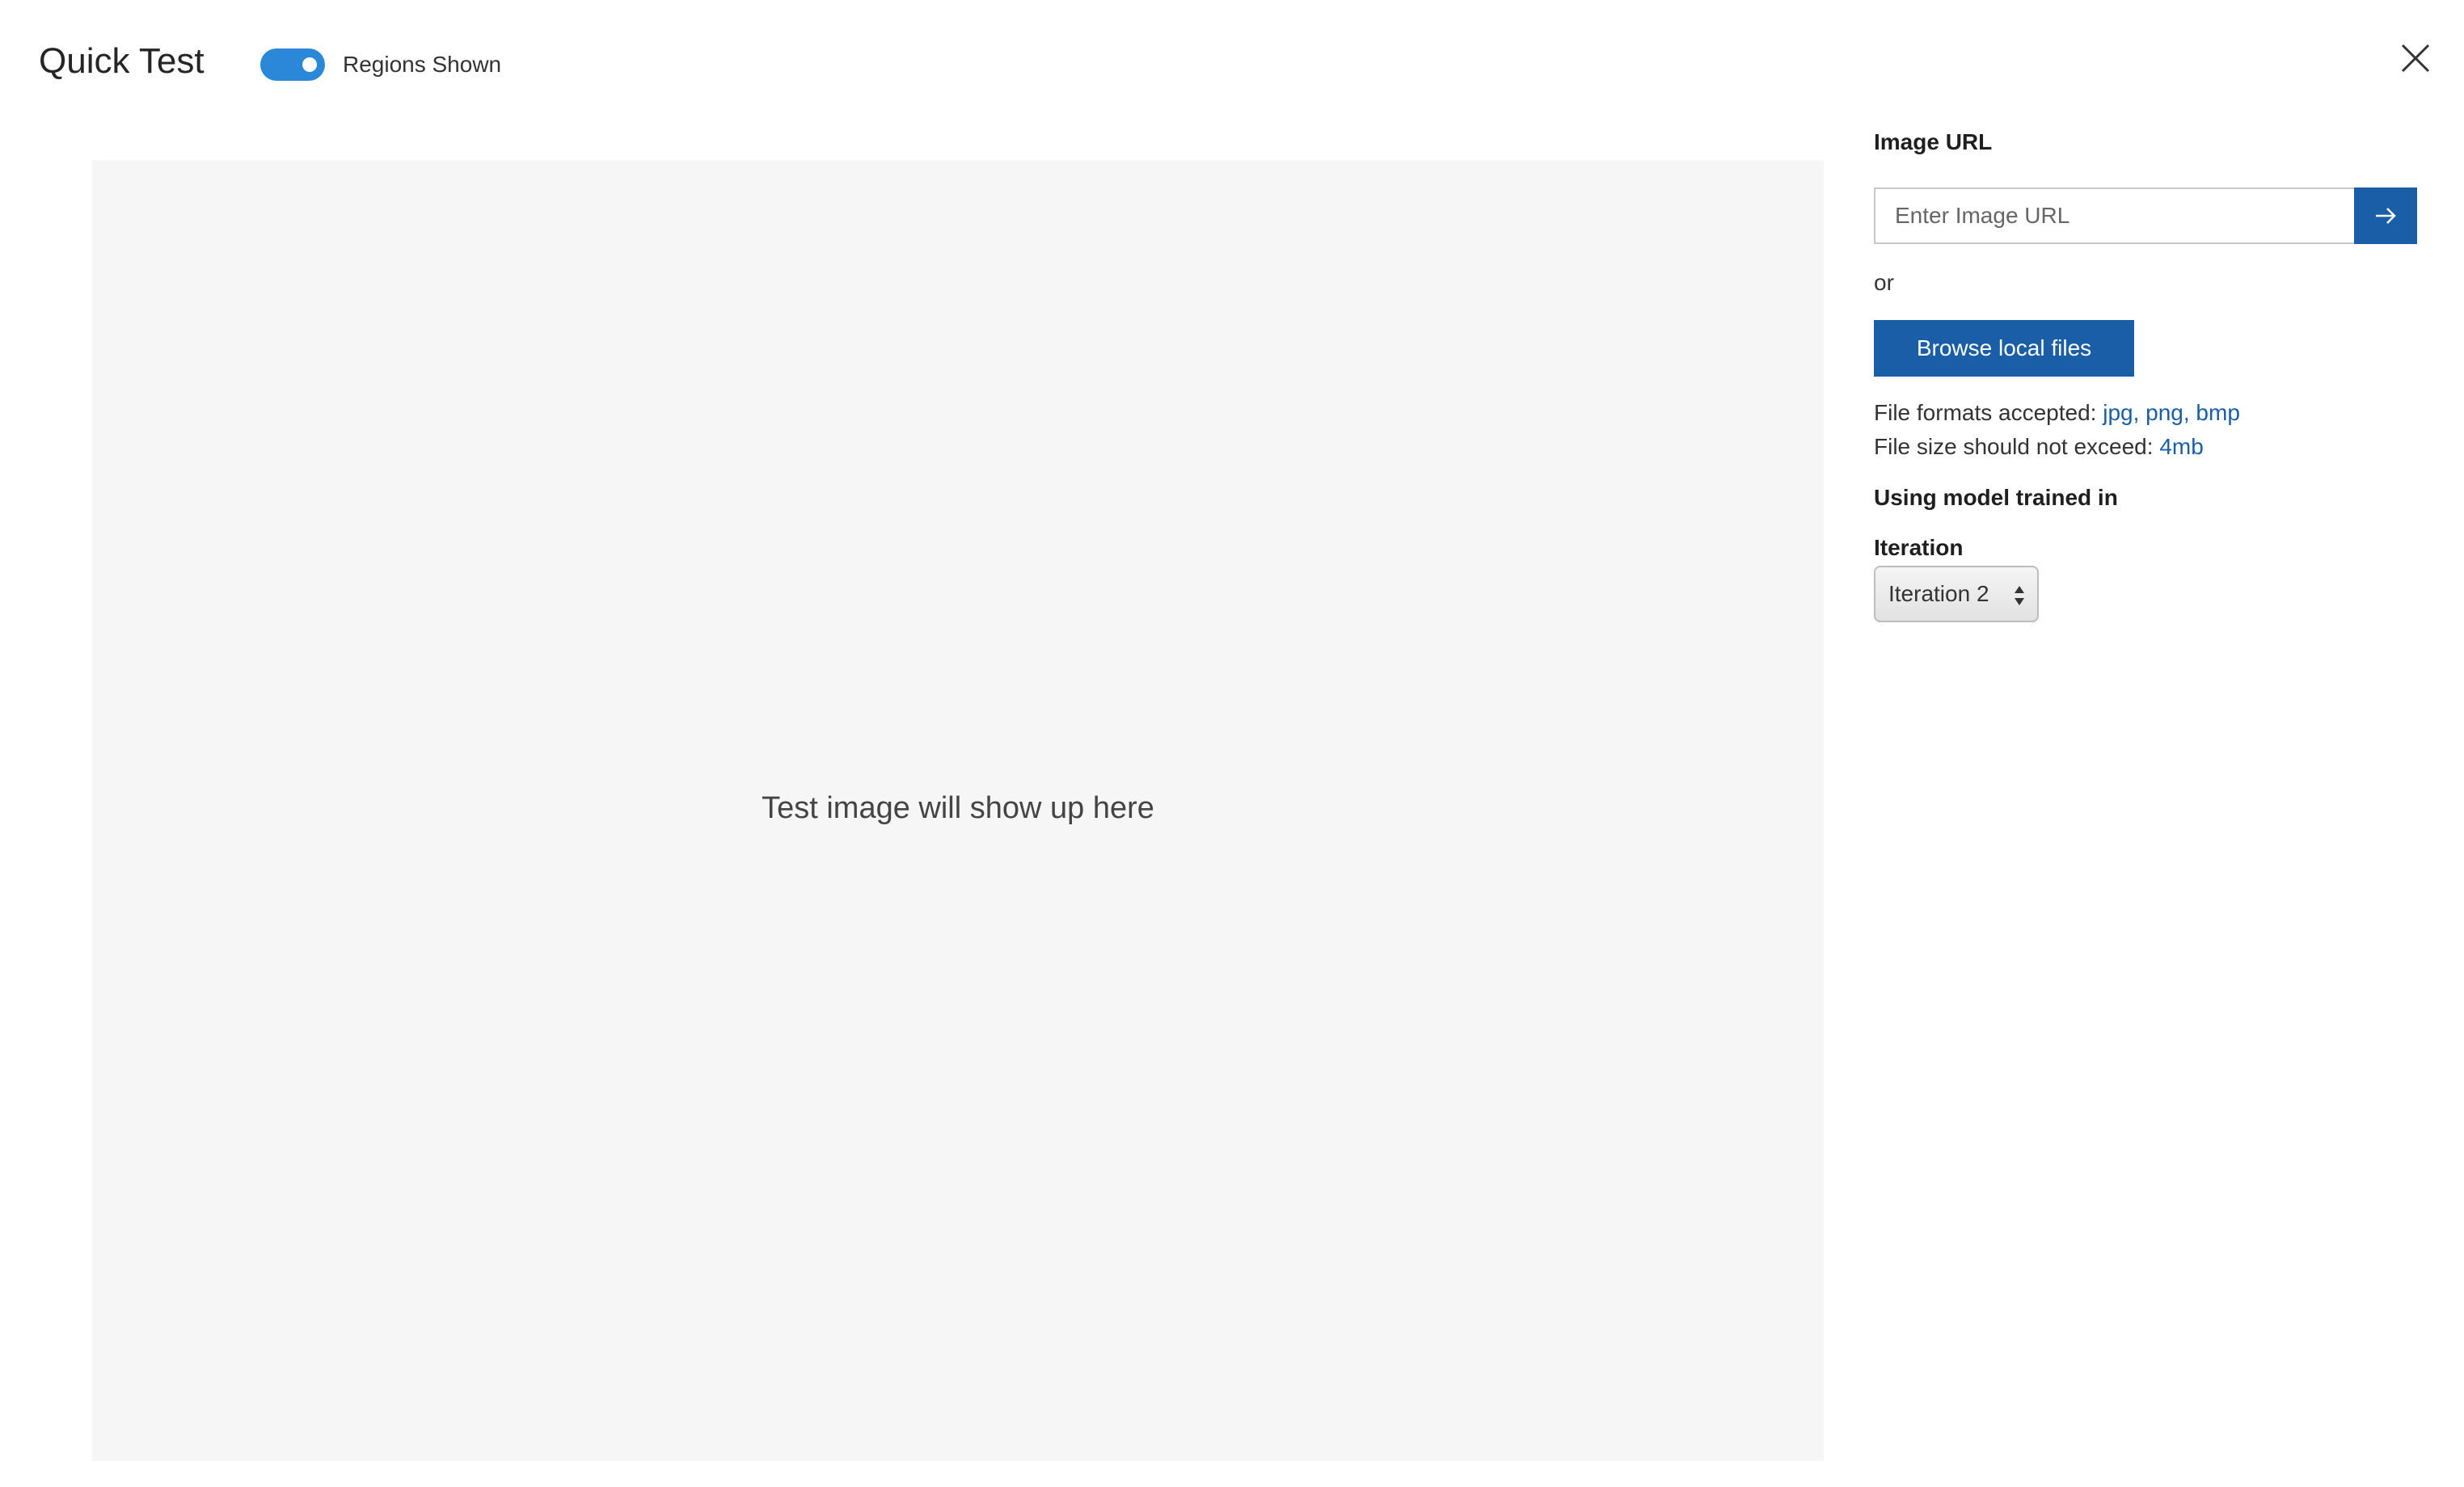 This screenshot has width=2464, height=1487. Describe the element at coordinates (309, 64) in the screenshot. I see `toggle-knob` at that location.